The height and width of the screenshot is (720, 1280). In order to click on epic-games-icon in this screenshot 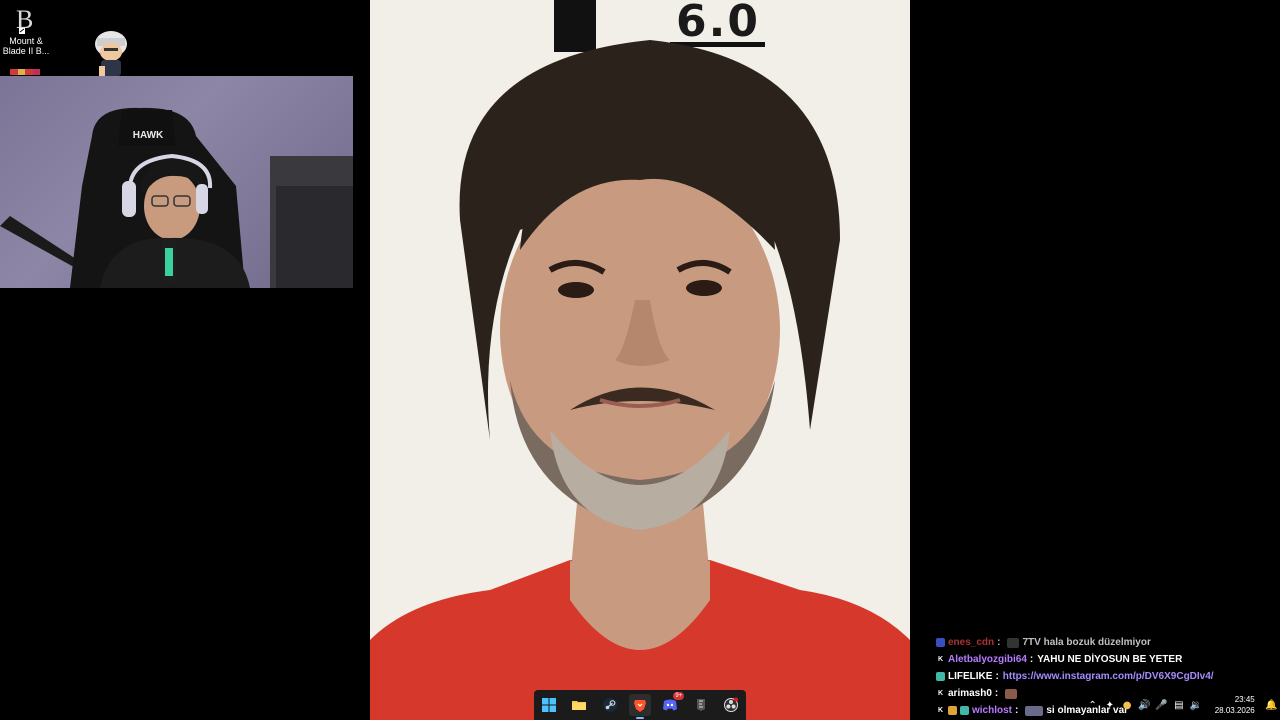, I will do `click(700, 705)`.